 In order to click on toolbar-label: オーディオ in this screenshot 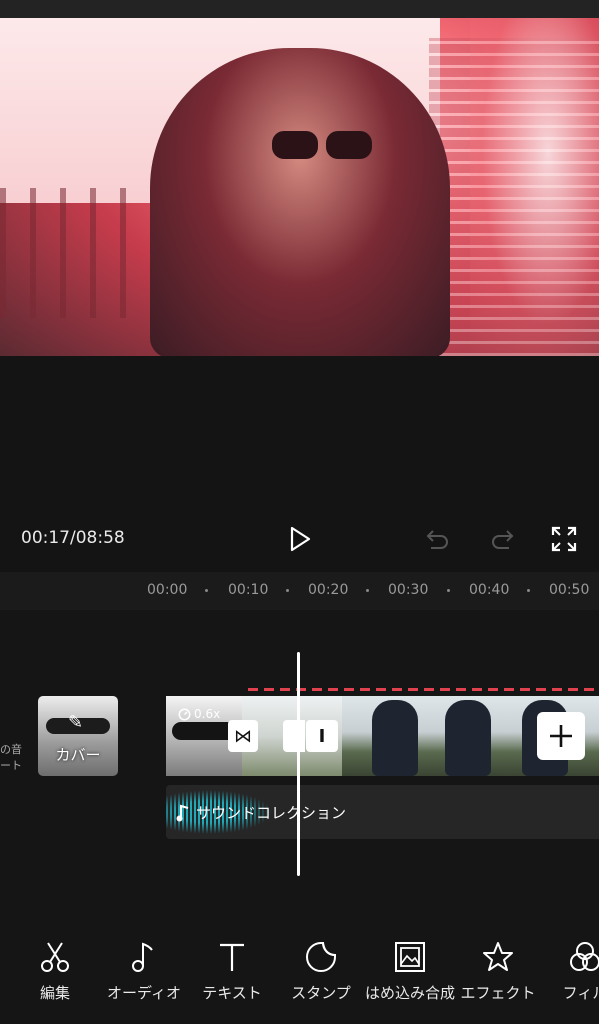, I will do `click(144, 993)`.